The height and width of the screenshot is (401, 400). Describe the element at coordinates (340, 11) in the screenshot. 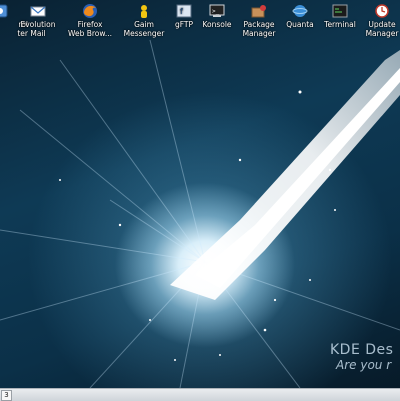

I see `terminal-icon` at that location.